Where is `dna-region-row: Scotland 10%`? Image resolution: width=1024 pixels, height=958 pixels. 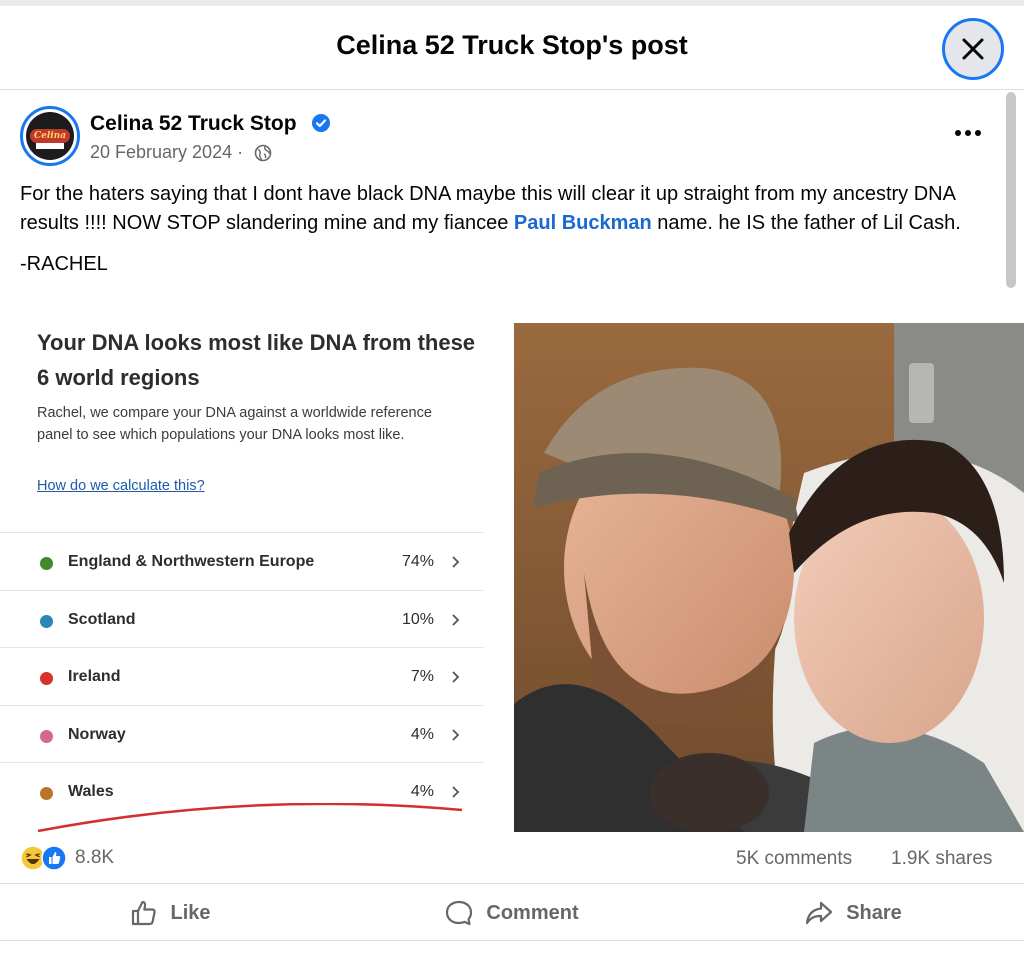
dna-region-row: Scotland 10% is located at coordinates (242, 618).